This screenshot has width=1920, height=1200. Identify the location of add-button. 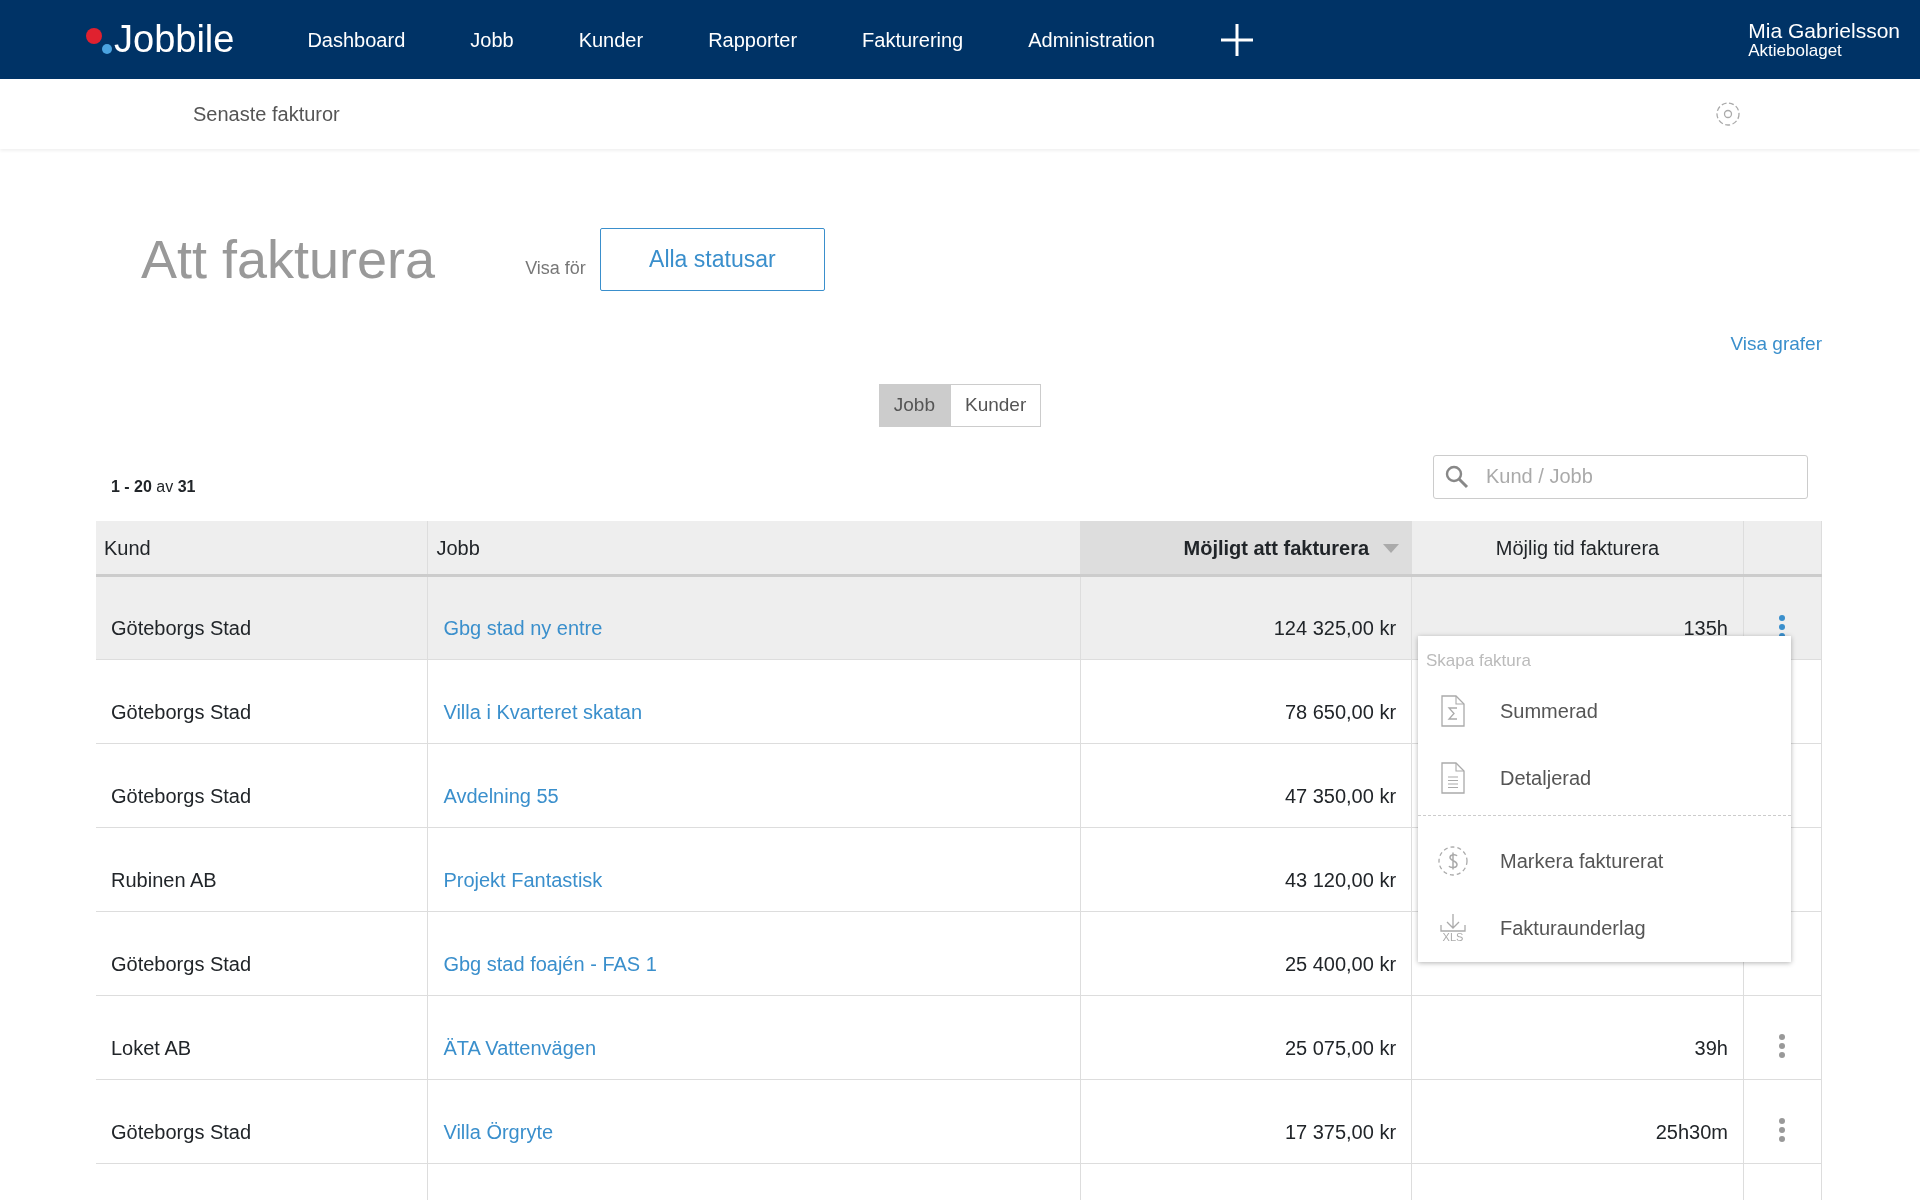
(1236, 39).